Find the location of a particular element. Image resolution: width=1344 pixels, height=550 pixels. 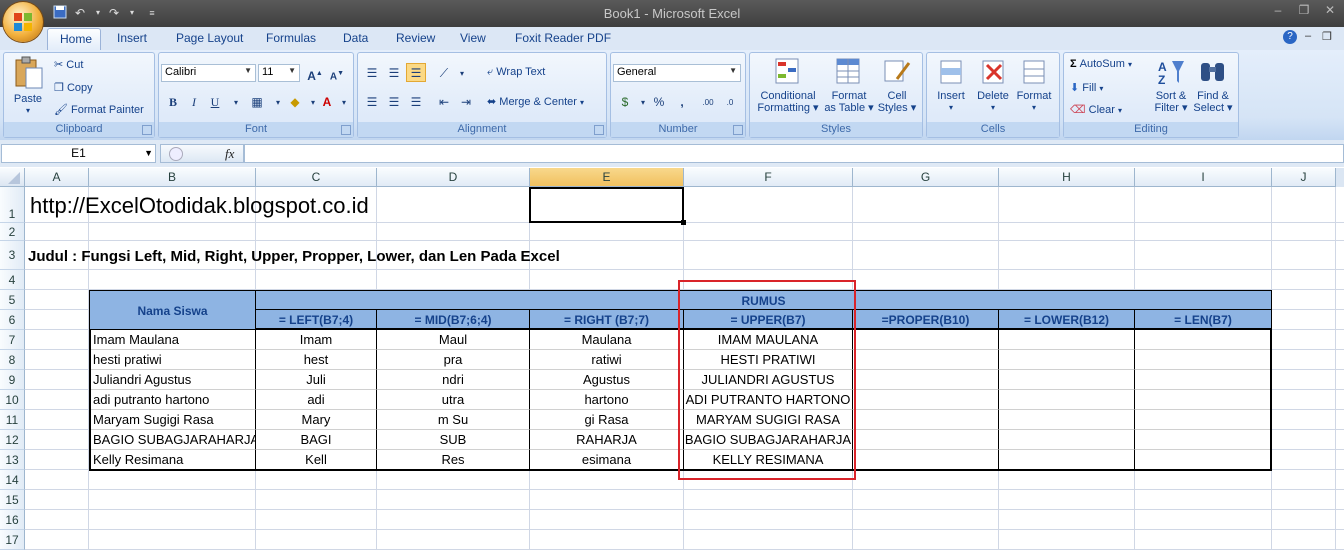

decrease-indent-icon: ⇤ is located at coordinates (444, 101).